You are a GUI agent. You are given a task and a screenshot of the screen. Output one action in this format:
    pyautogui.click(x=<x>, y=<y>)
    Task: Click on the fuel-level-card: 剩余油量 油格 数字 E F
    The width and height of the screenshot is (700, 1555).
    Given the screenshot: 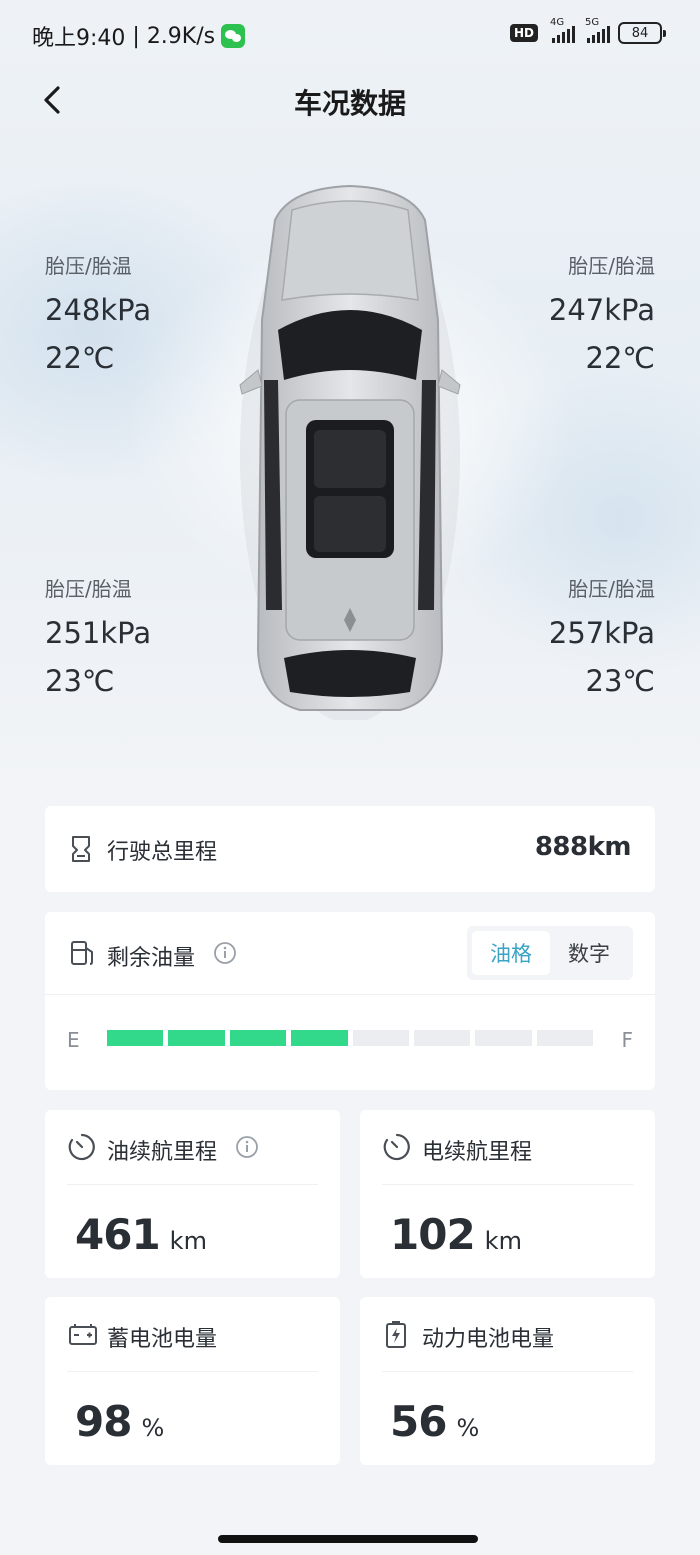 What is the action you would take?
    pyautogui.click(x=350, y=1001)
    